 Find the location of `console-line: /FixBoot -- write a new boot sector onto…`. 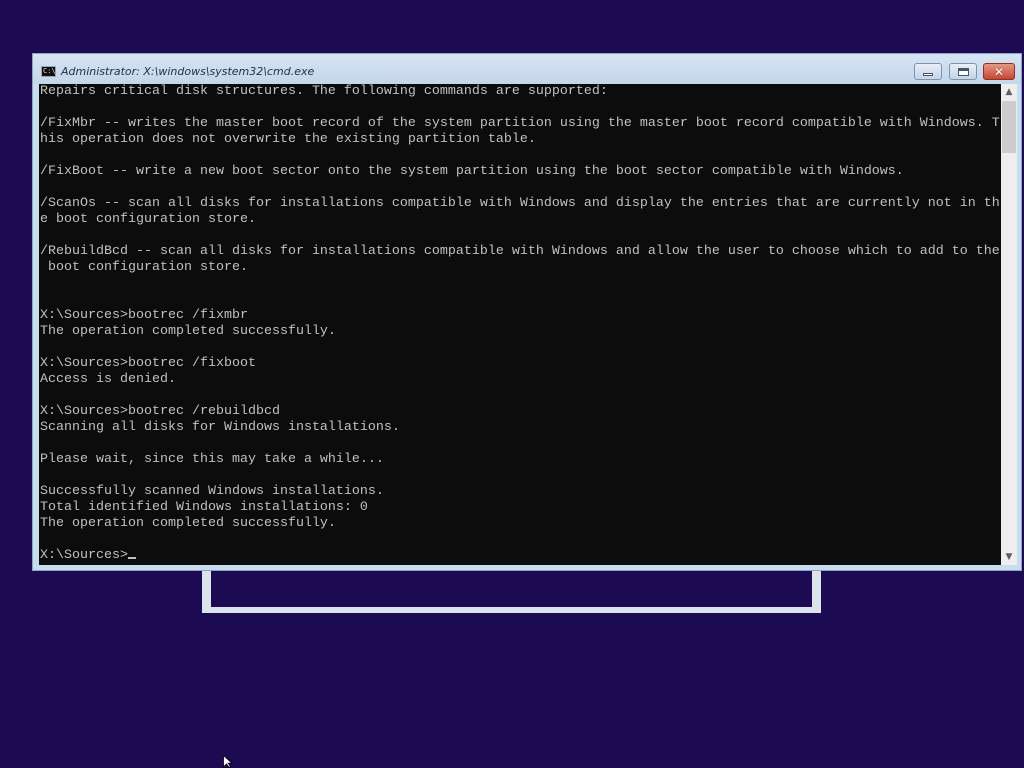

console-line: /FixBoot -- write a new boot sector onto… is located at coordinates (472, 171).